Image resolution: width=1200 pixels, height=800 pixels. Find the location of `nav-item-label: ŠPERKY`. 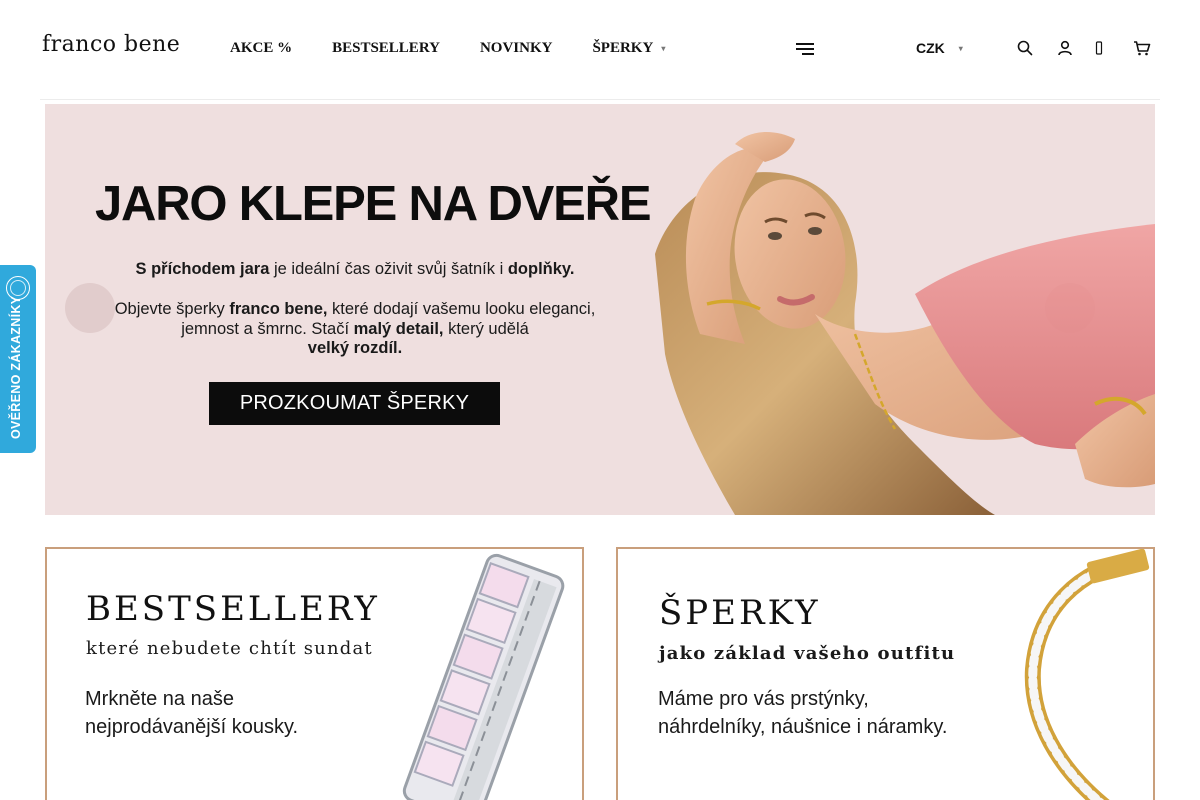

nav-item-label: ŠPERKY is located at coordinates (623, 48).